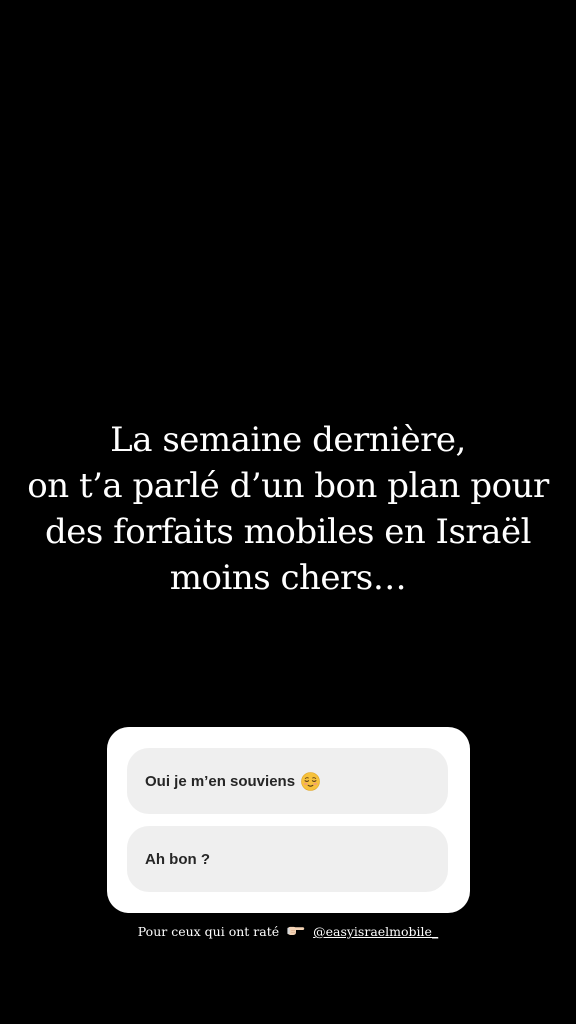 This screenshot has height=1024, width=576. I want to click on account-mention-link: @easyisraelmobile_, so click(375, 931).